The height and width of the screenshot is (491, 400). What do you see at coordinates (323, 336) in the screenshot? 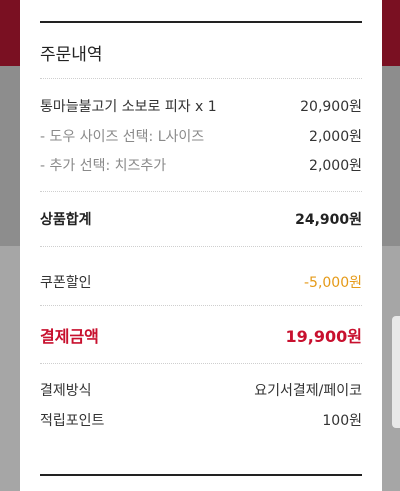
I see `total-value: 19,900원` at bounding box center [323, 336].